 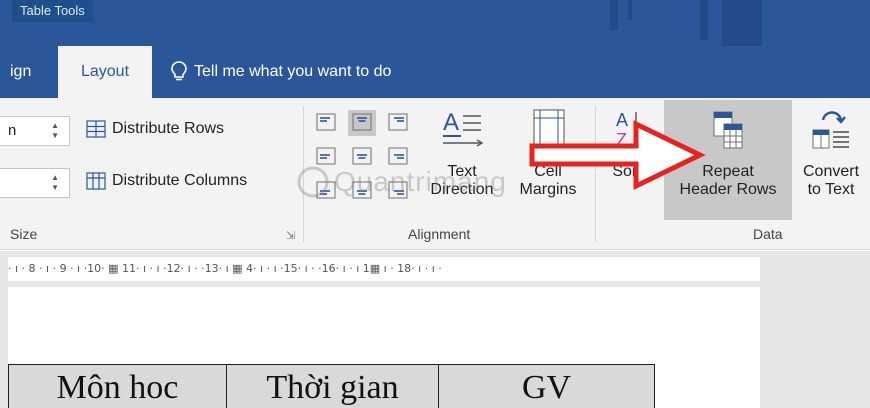 What do you see at coordinates (831, 189) in the screenshot?
I see `convert-to-text-label-2: to Text` at bounding box center [831, 189].